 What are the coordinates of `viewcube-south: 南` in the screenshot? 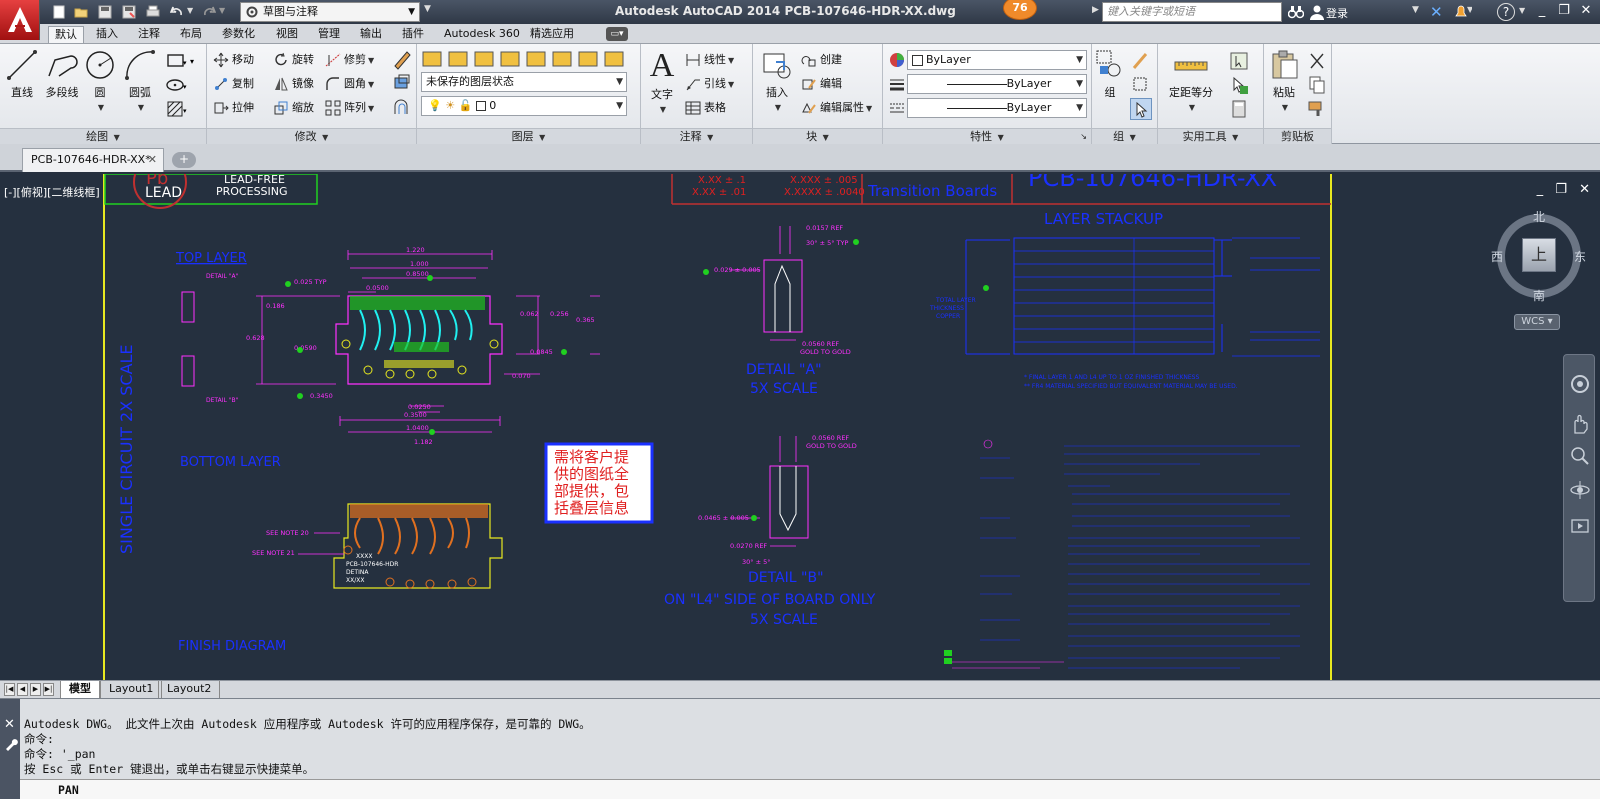 It's located at (1539, 295).